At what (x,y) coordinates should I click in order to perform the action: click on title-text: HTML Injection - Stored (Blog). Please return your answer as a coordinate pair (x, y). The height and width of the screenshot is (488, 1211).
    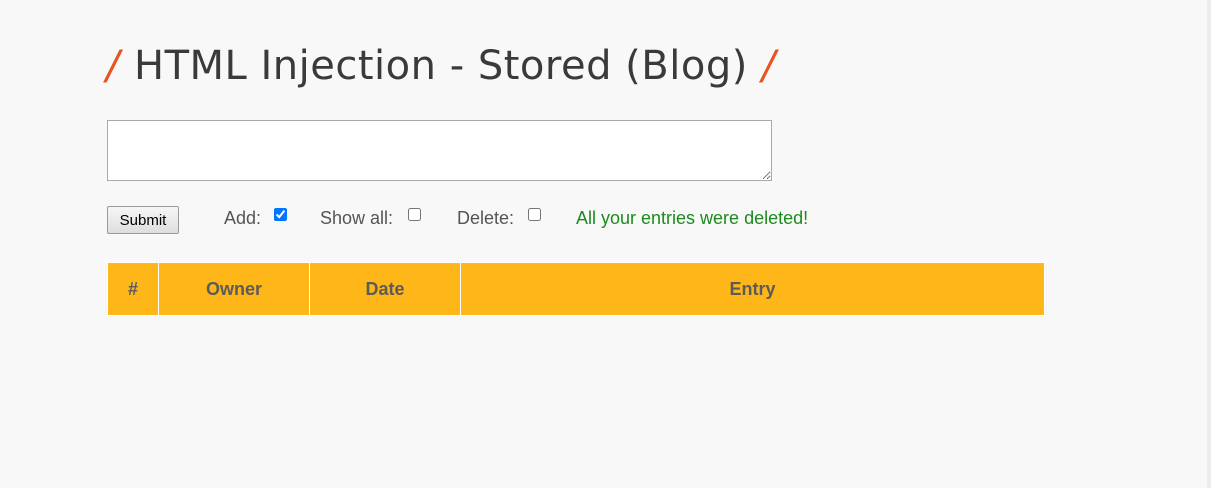
    Looking at the image, I should click on (440, 66).